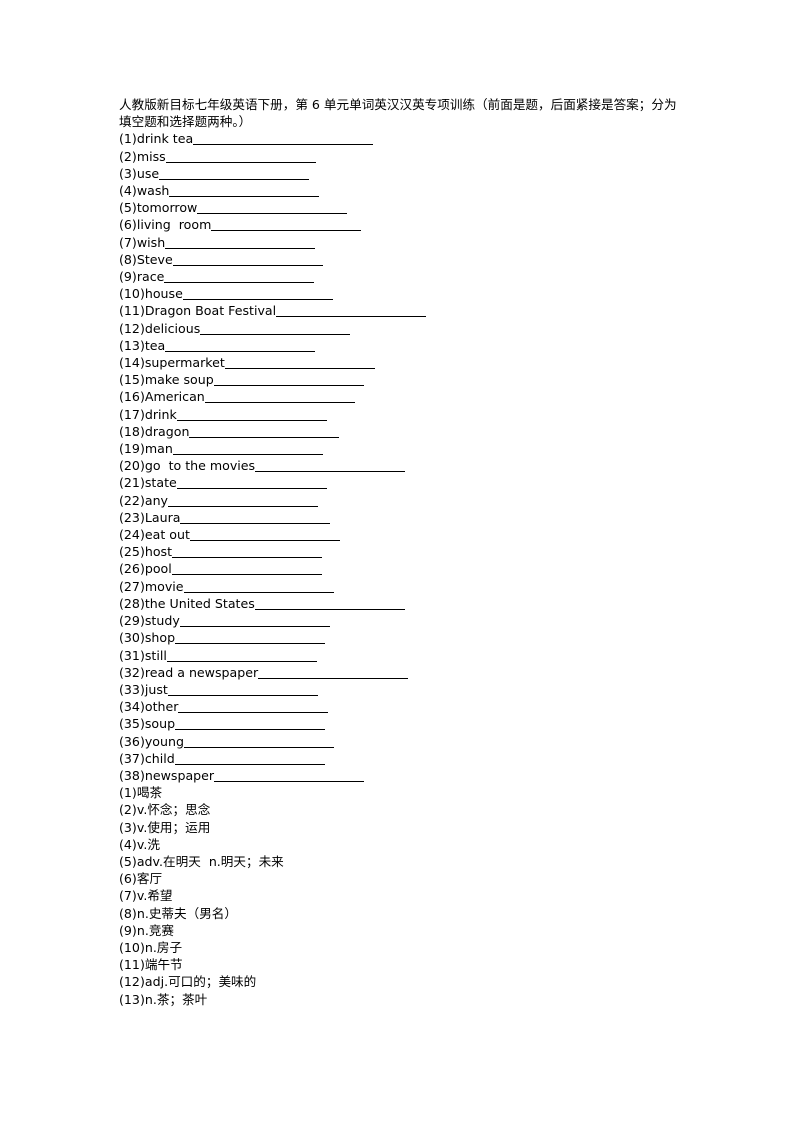  Describe the element at coordinates (399, 379) in the screenshot. I see `question-row: (15)make soup` at that location.